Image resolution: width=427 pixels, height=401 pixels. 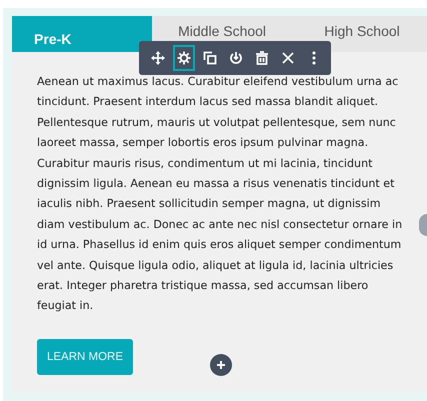 I want to click on add-icon, so click(x=221, y=365).